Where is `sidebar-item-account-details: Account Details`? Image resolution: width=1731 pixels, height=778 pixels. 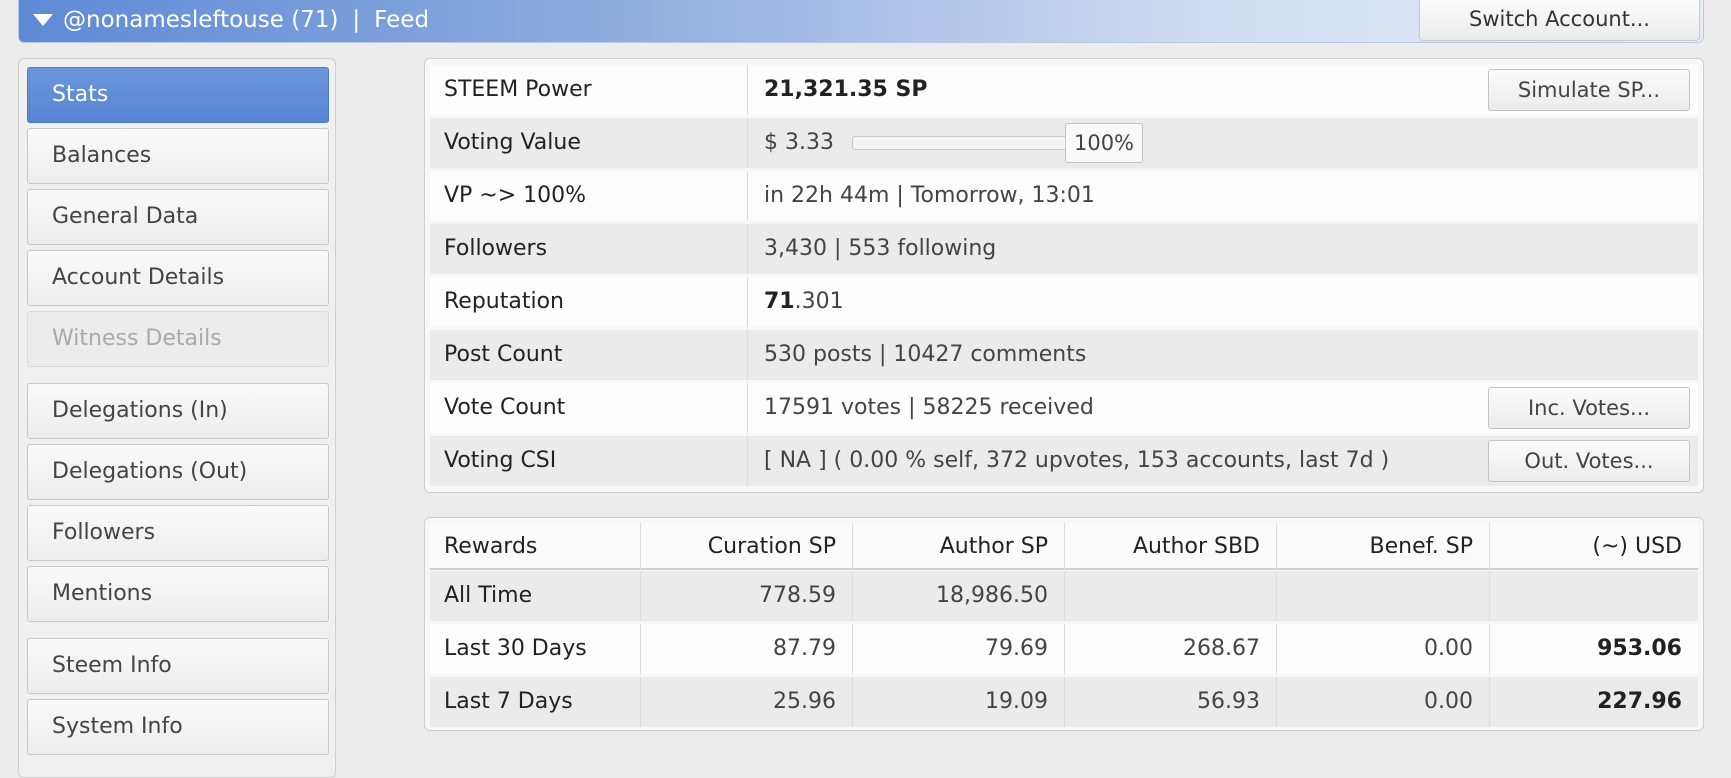
sidebar-item-account-details: Account Details is located at coordinates (178, 278).